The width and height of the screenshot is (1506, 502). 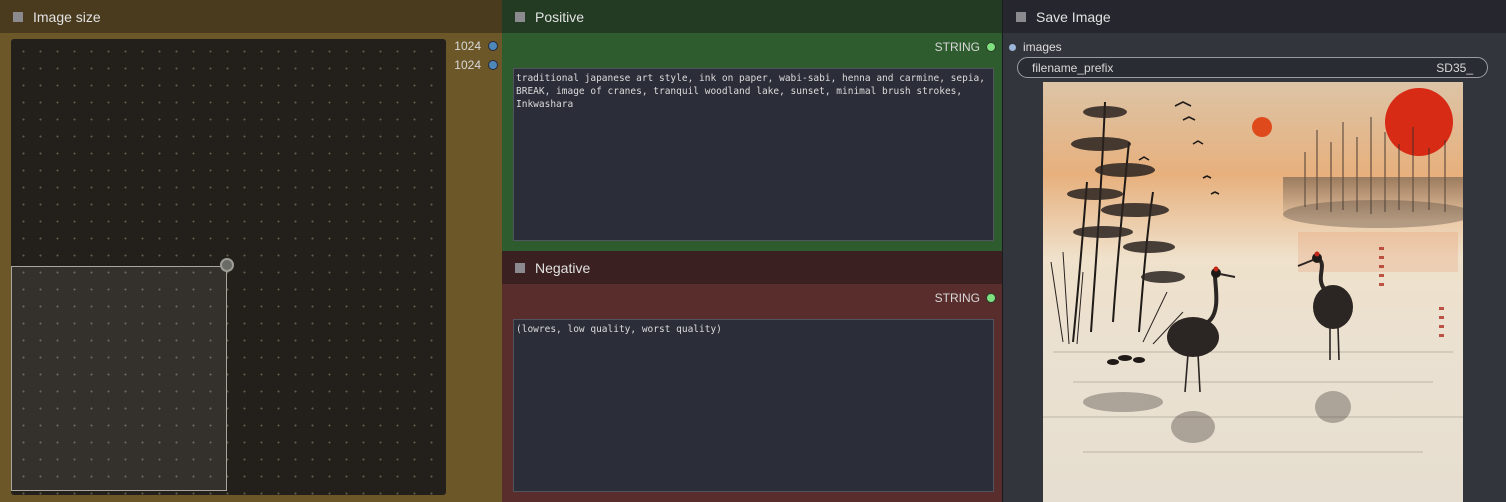 I want to click on positive-title: Positive, so click(x=560, y=16).